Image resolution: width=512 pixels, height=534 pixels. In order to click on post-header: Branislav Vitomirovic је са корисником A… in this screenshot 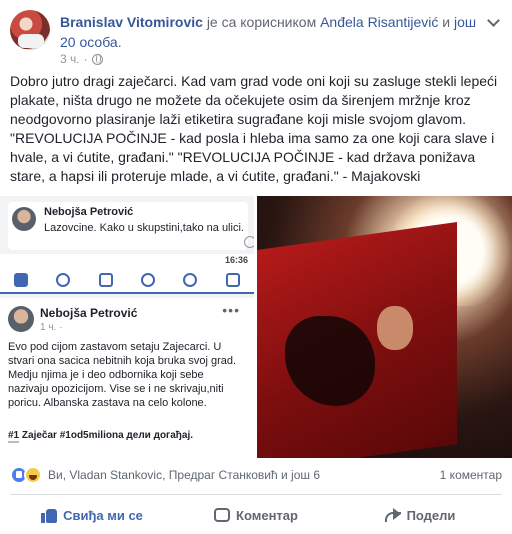, I will do `click(256, 37)`.